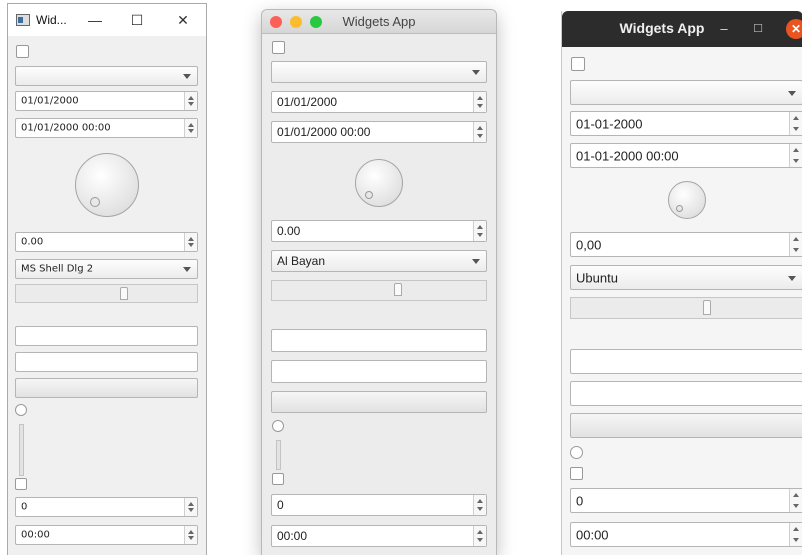 Image resolution: width=802 pixels, height=555 pixels. Describe the element at coordinates (686, 123) in the screenshot. I see `date-edit: 01-01-2000` at that location.